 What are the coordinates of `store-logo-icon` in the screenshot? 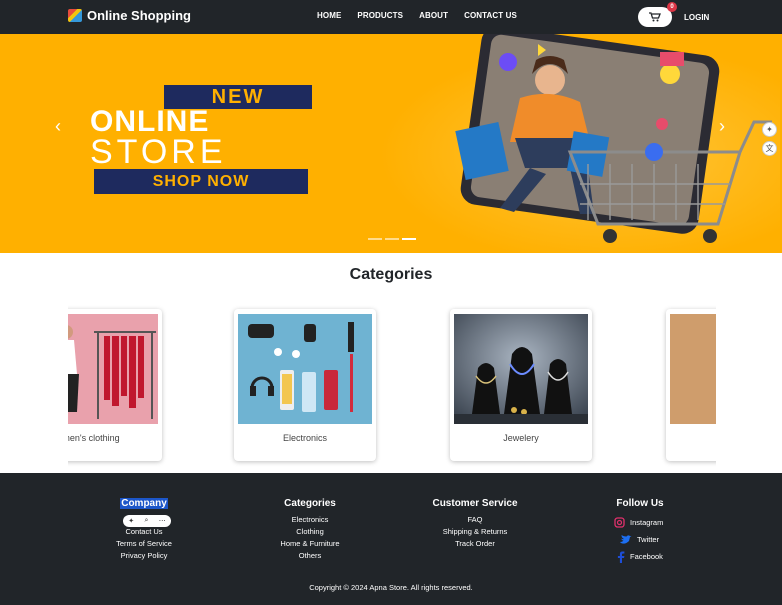 It's located at (75, 15).